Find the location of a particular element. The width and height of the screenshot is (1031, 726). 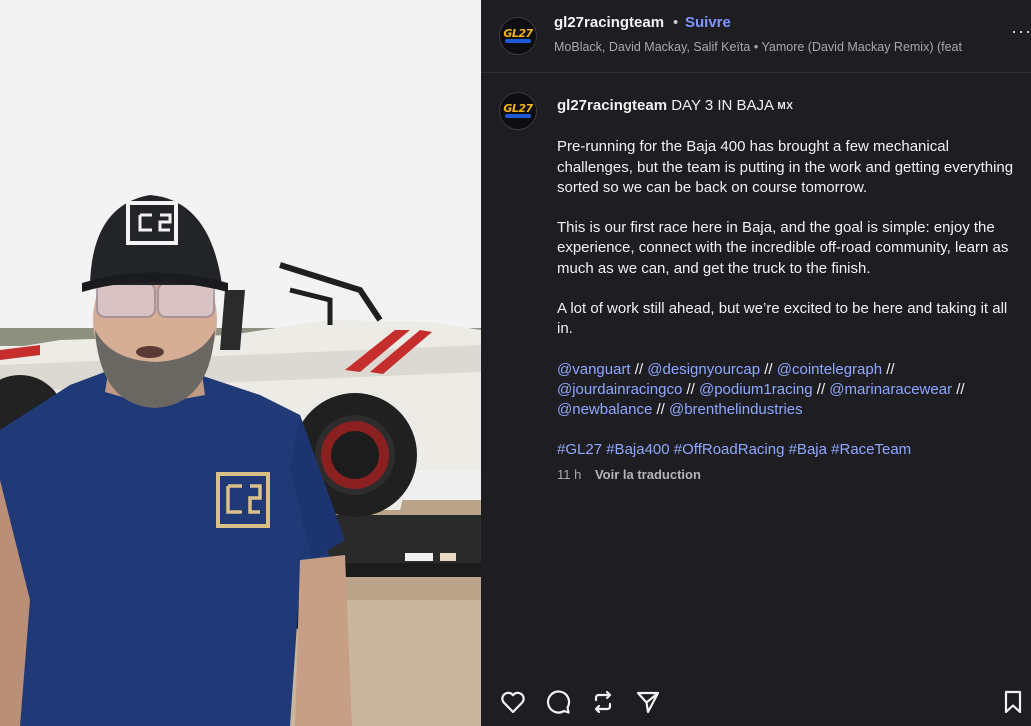

header-username: gl27racingteam is located at coordinates (609, 22).